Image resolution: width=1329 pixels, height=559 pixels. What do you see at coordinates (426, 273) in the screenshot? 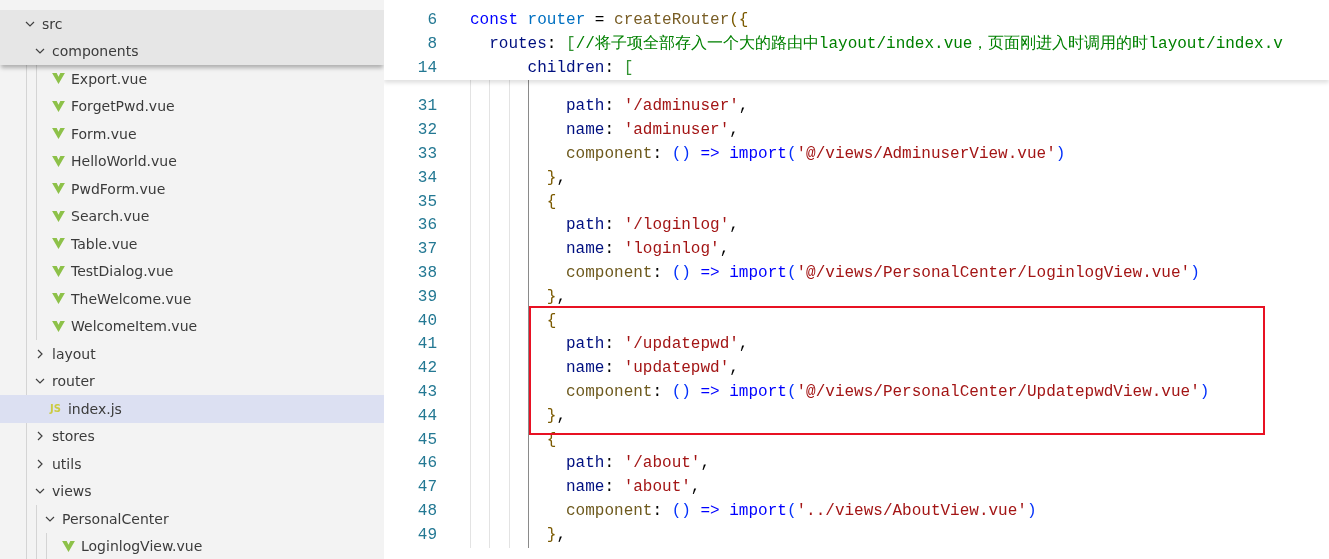
I see `line-number: 38` at bounding box center [426, 273].